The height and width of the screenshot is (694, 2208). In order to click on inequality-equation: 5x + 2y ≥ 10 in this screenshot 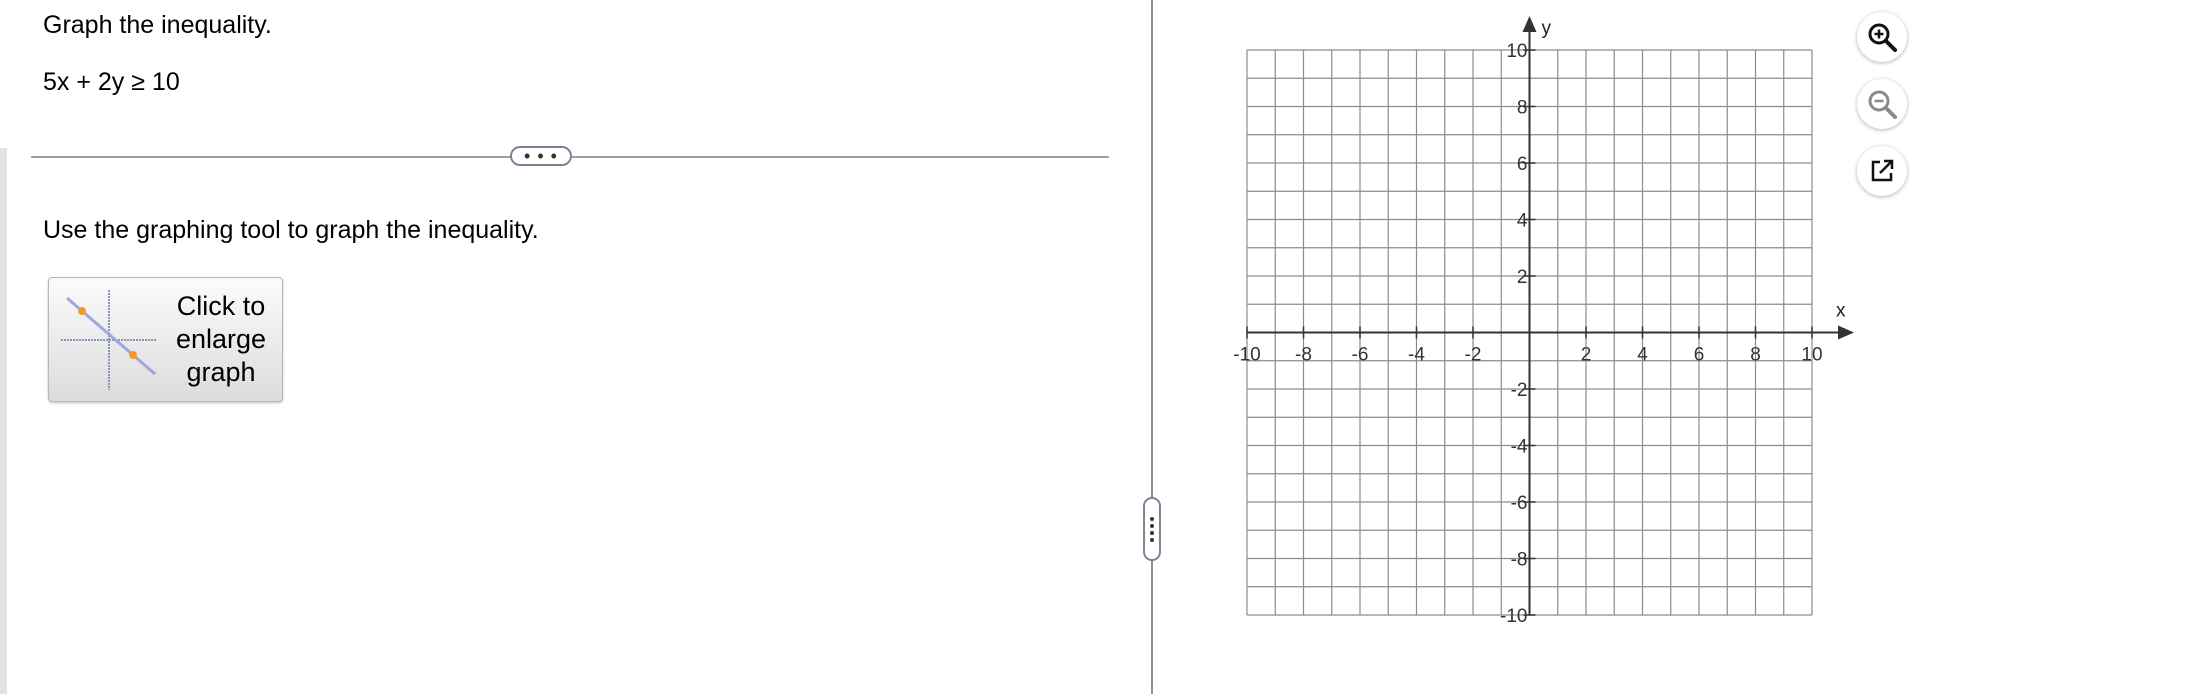, I will do `click(111, 82)`.